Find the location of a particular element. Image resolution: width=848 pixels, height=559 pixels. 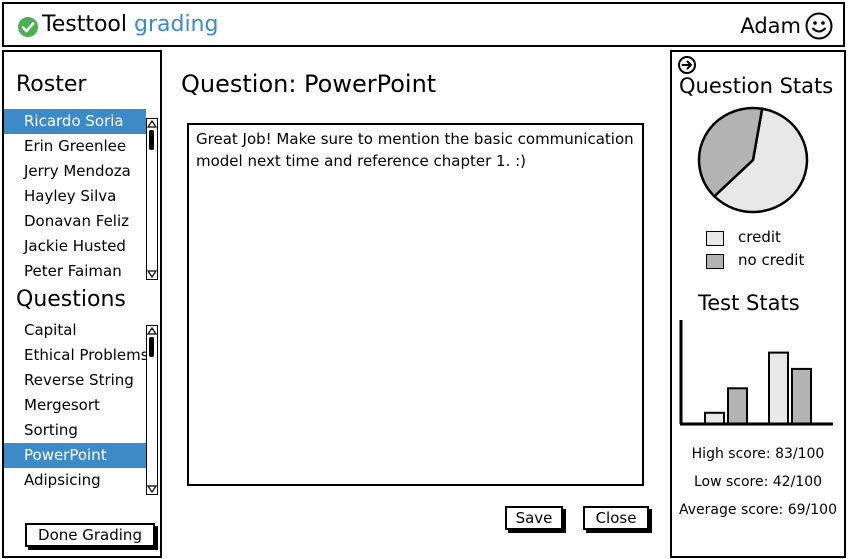

arrow-right-circle-icon is located at coordinates (687, 65).